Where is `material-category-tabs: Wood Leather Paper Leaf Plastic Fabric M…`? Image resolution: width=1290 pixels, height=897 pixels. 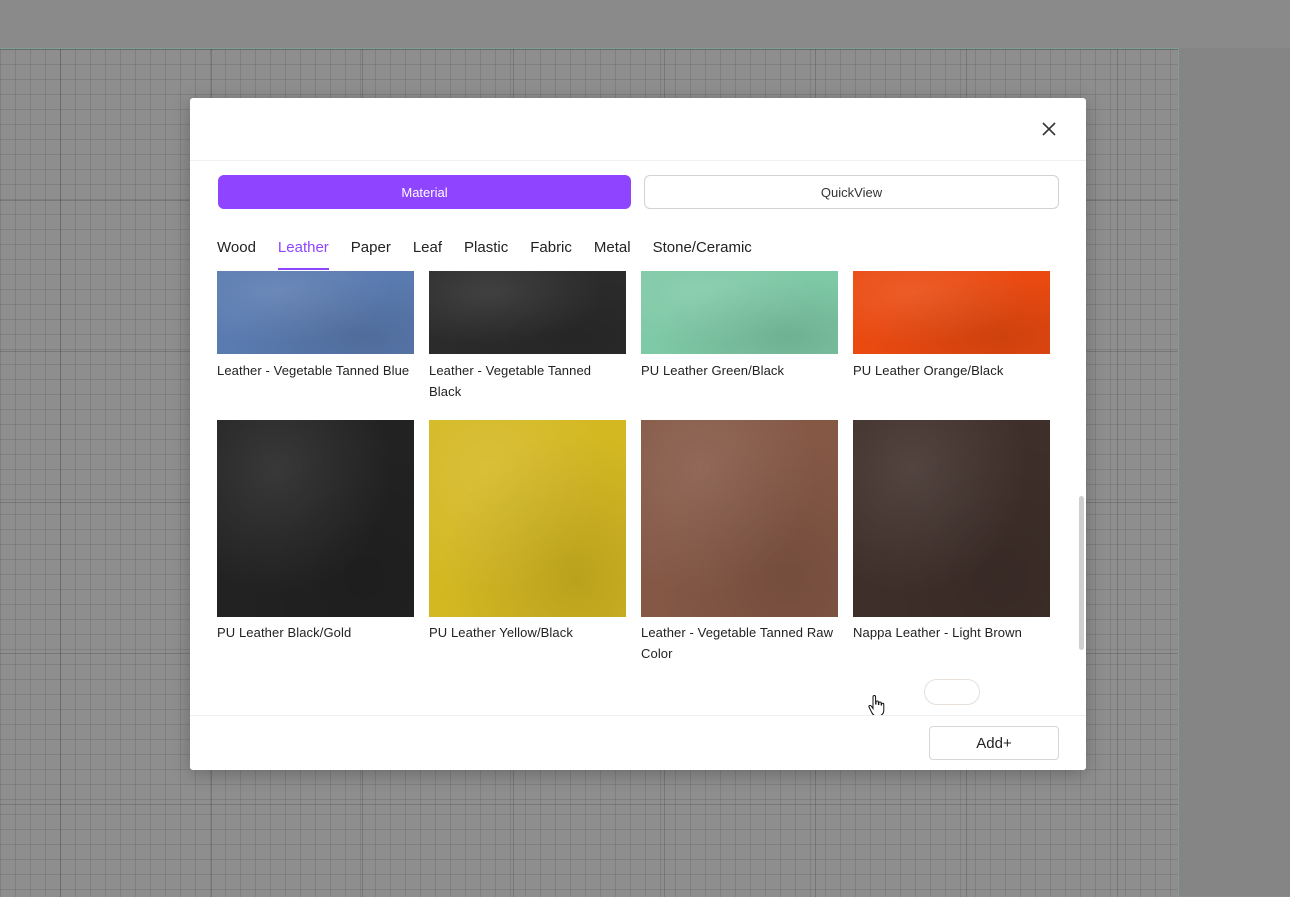
material-category-tabs: Wood Leather Paper Leaf Plastic Fabric M… is located at coordinates (495, 253).